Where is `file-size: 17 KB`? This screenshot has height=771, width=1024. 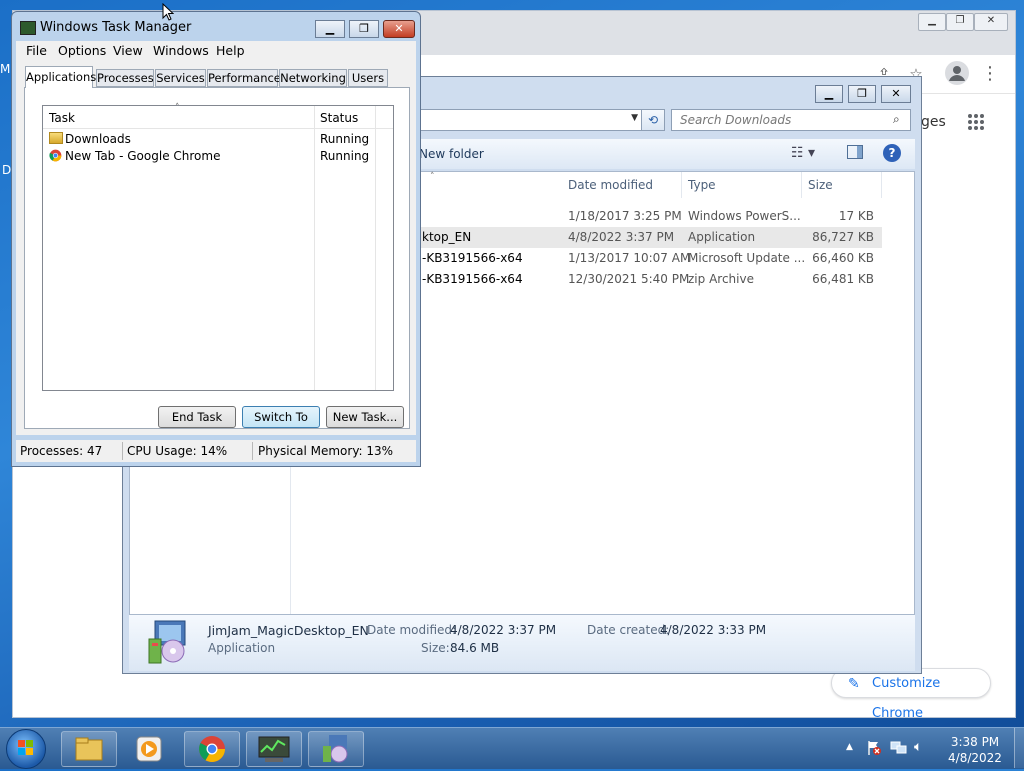 file-size: 17 KB is located at coordinates (856, 216).